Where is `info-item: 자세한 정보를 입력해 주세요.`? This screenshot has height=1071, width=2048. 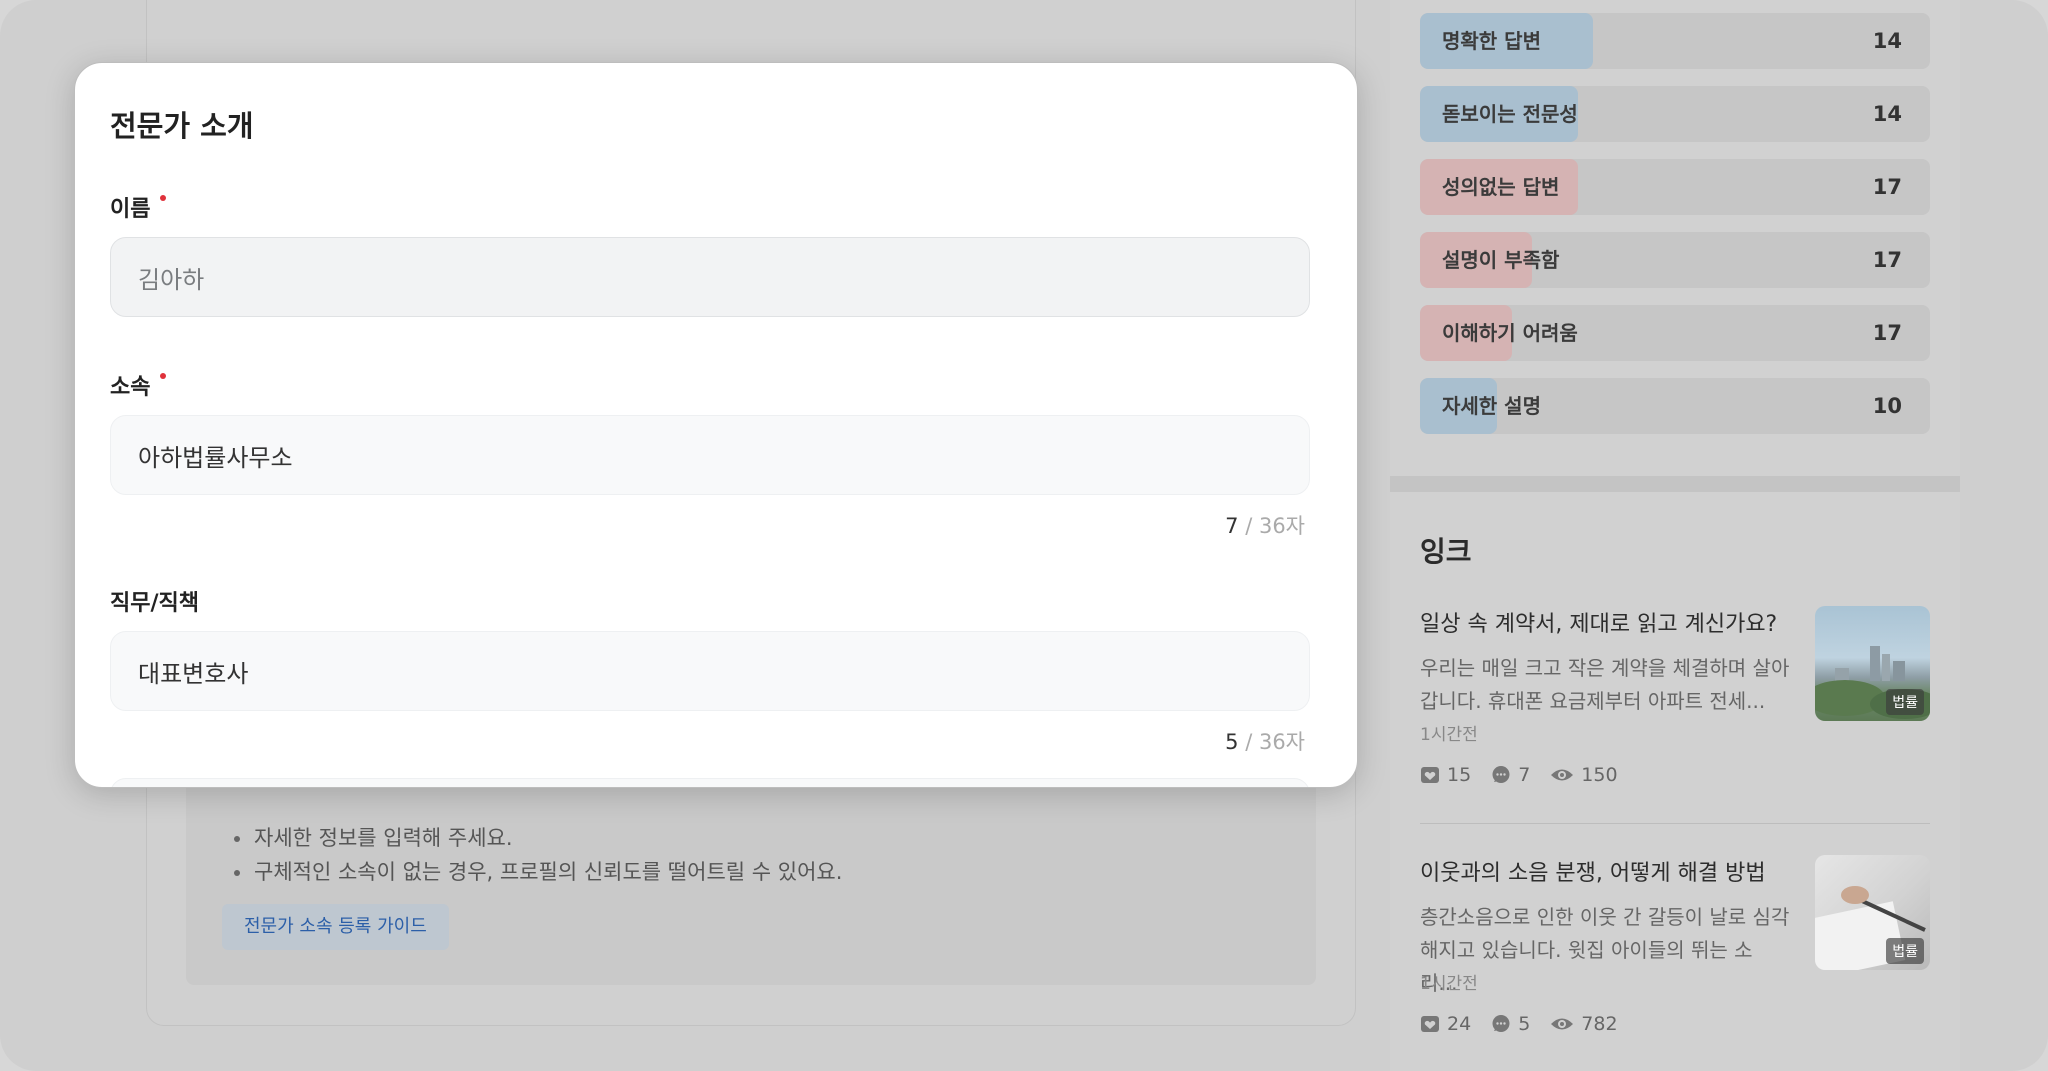 info-item: 자세한 정보를 입력해 주세요. is located at coordinates (537, 838).